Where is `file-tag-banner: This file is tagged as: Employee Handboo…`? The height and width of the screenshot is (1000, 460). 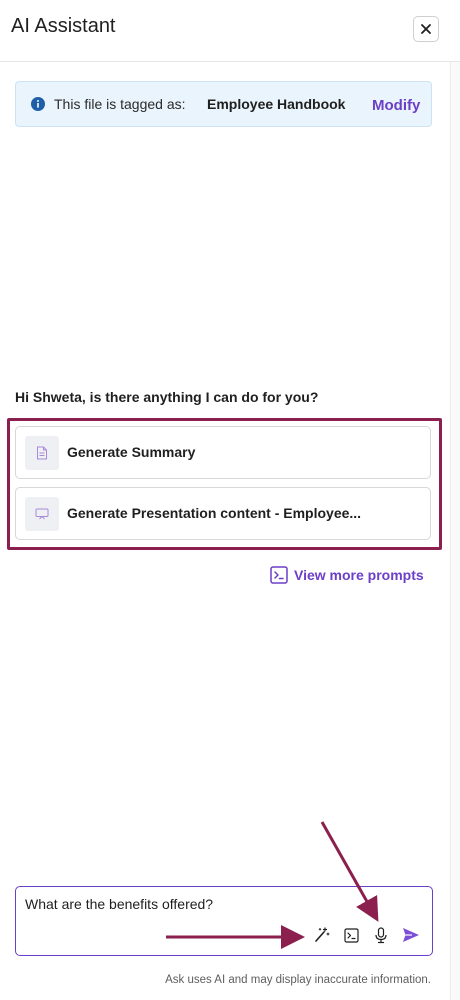 file-tag-banner: This file is tagged as: Employee Handboo… is located at coordinates (223, 104).